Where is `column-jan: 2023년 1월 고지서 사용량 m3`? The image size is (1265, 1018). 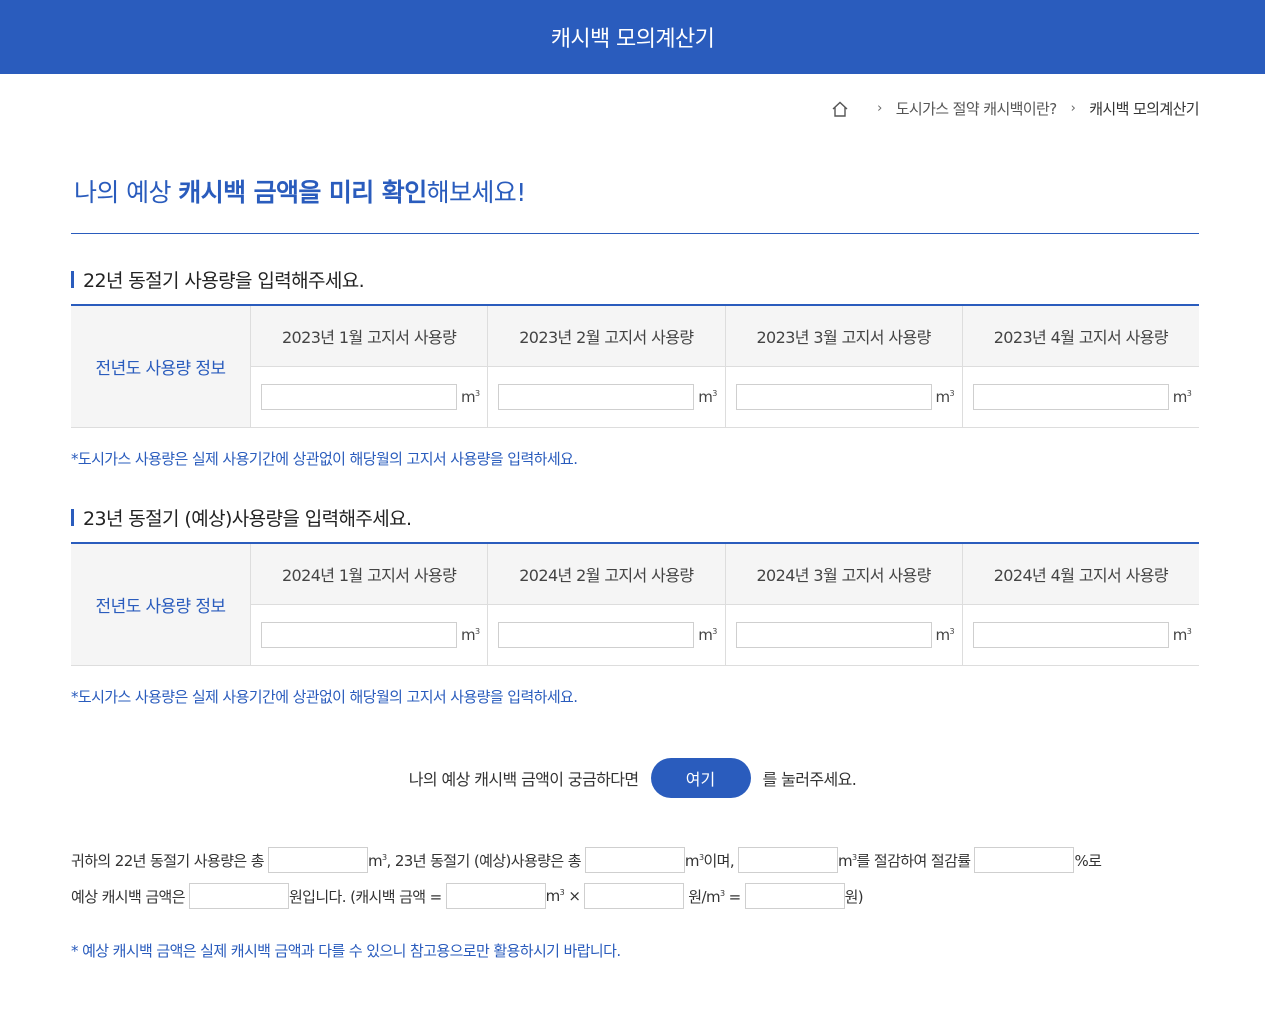
column-jan: 2023년 1월 고지서 사용량 m3 is located at coordinates (370, 366).